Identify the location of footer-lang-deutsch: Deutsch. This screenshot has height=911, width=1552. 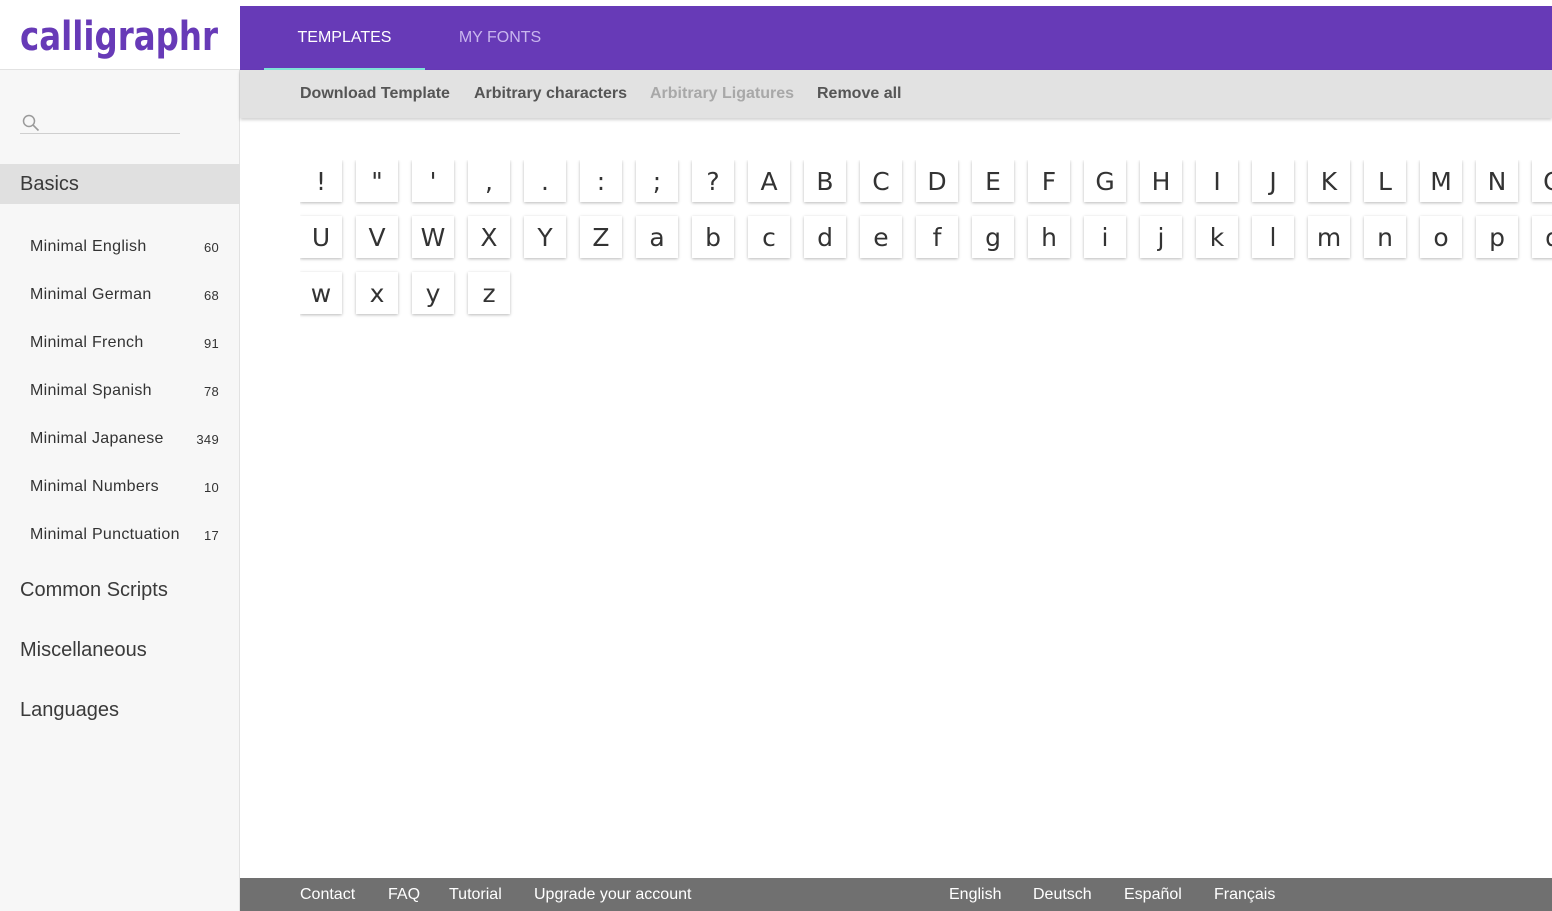
(1062, 894).